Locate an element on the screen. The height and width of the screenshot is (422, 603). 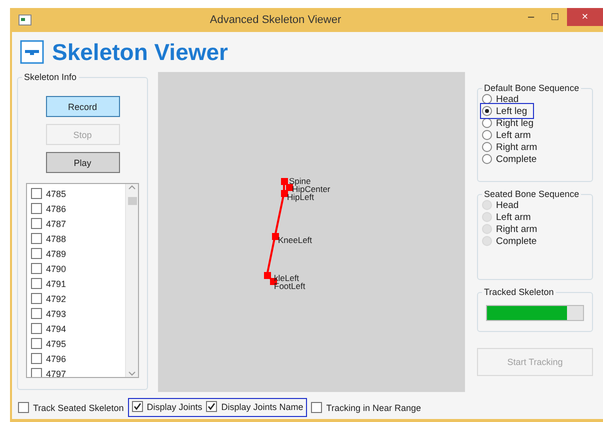
checkbox-label: 4785 is located at coordinates (56, 193).